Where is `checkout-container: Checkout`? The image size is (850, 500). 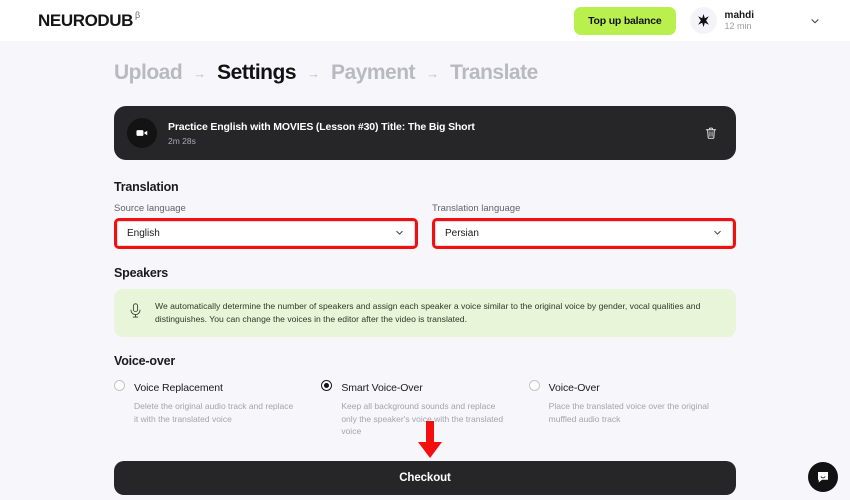
checkout-container: Checkout is located at coordinates (425, 478).